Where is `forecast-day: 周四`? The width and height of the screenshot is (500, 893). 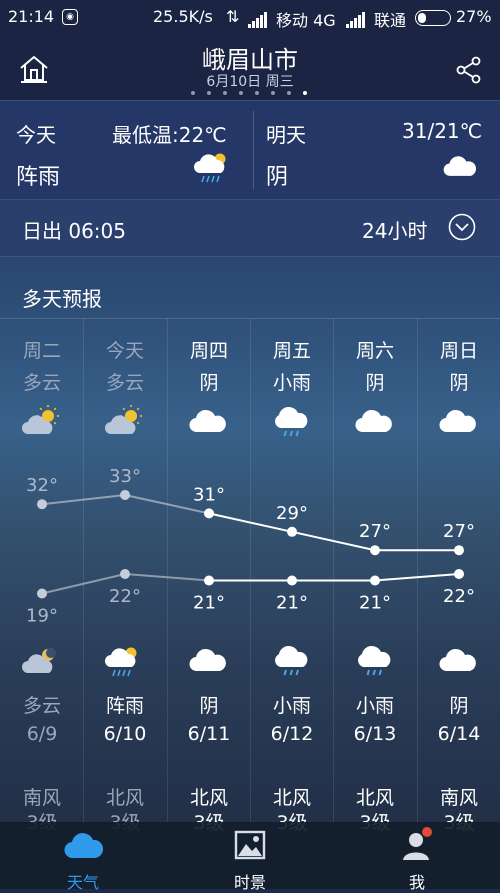
forecast-day: 周四 is located at coordinates (208, 351).